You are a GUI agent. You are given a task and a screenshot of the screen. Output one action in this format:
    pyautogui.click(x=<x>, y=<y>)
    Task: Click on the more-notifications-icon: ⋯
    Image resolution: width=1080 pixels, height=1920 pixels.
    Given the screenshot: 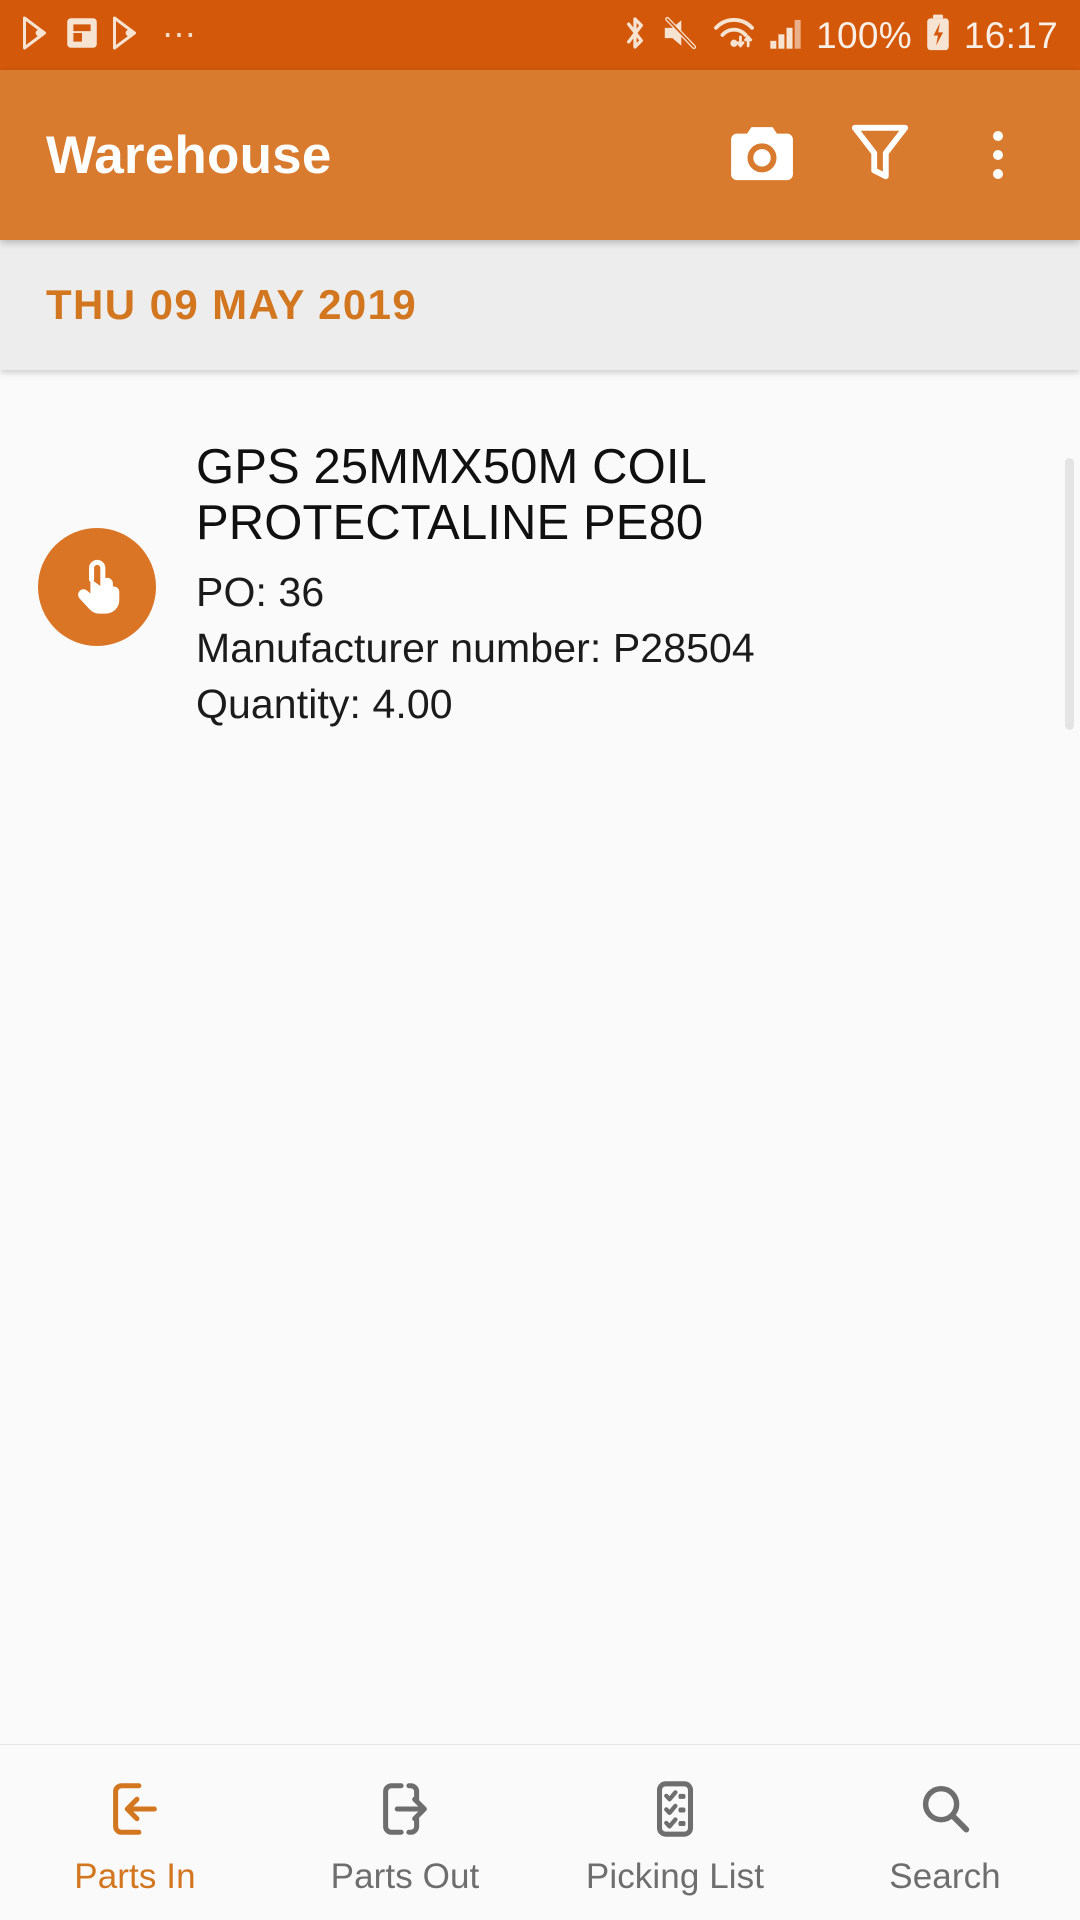 What is the action you would take?
    pyautogui.click(x=180, y=35)
    